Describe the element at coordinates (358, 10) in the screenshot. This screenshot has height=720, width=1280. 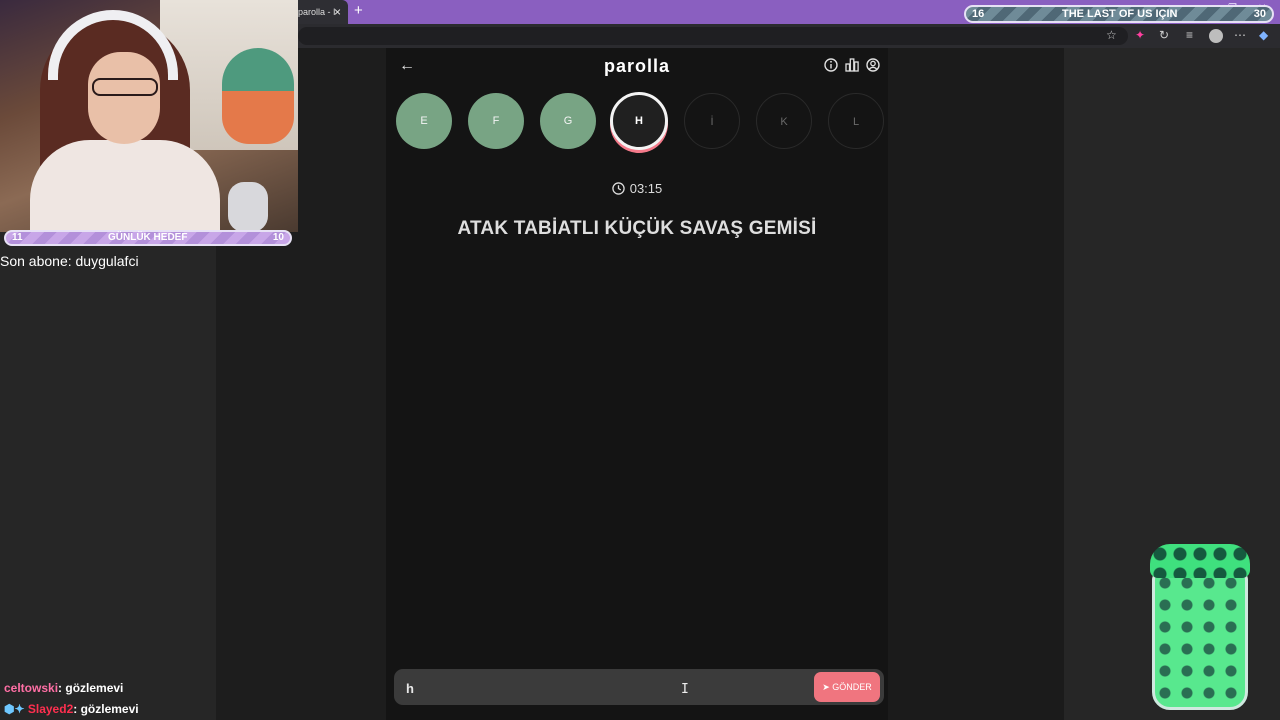
I see `new-tab-icon: +` at that location.